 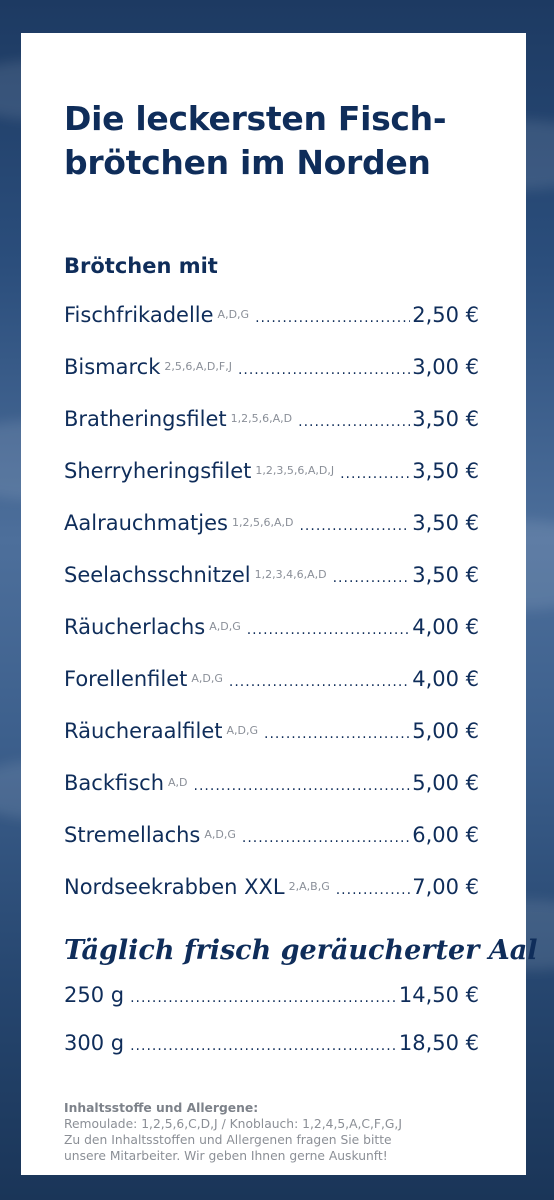 I want to click on item-price: 2,50 €, so click(x=445, y=315).